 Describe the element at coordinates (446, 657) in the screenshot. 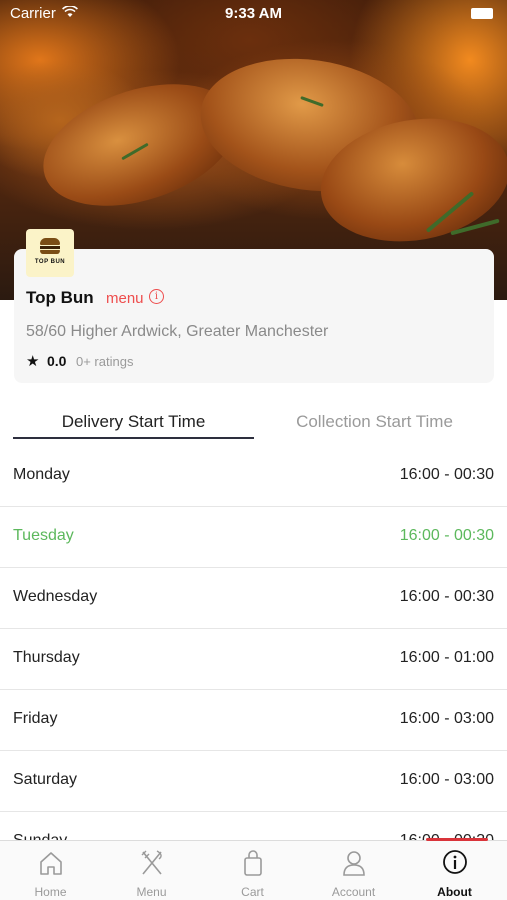

I see `hours-label: 16:00 - 01:00` at that location.